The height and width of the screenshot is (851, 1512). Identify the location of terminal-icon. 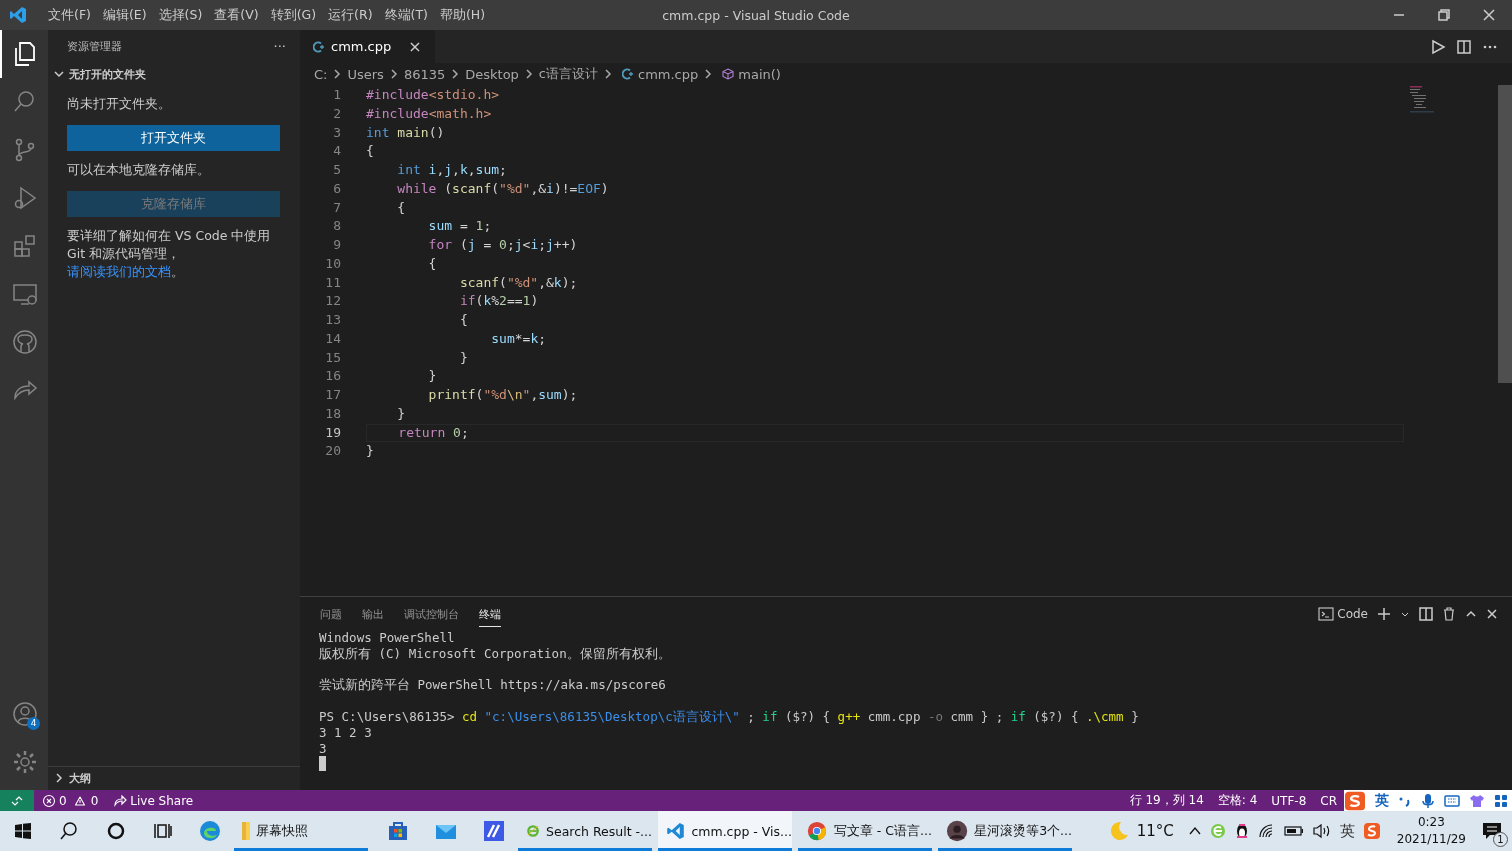
(1326, 613).